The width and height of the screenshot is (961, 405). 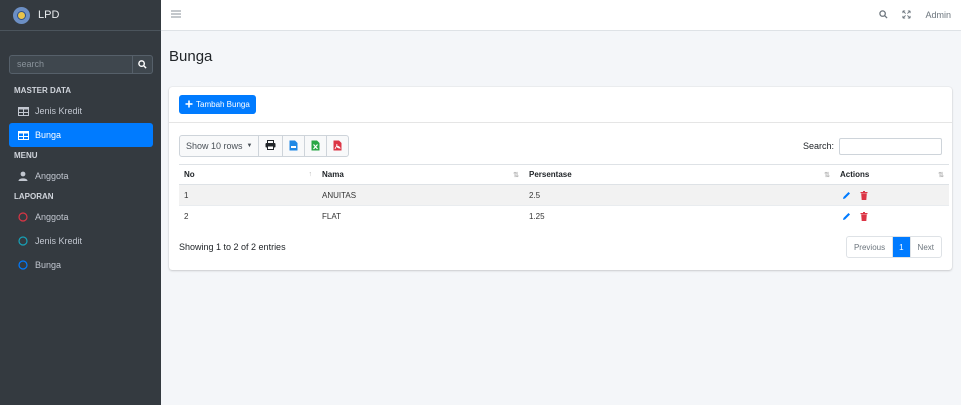 I want to click on show-rows-dropdown: Show 10 rows ▼, so click(x=220, y=146).